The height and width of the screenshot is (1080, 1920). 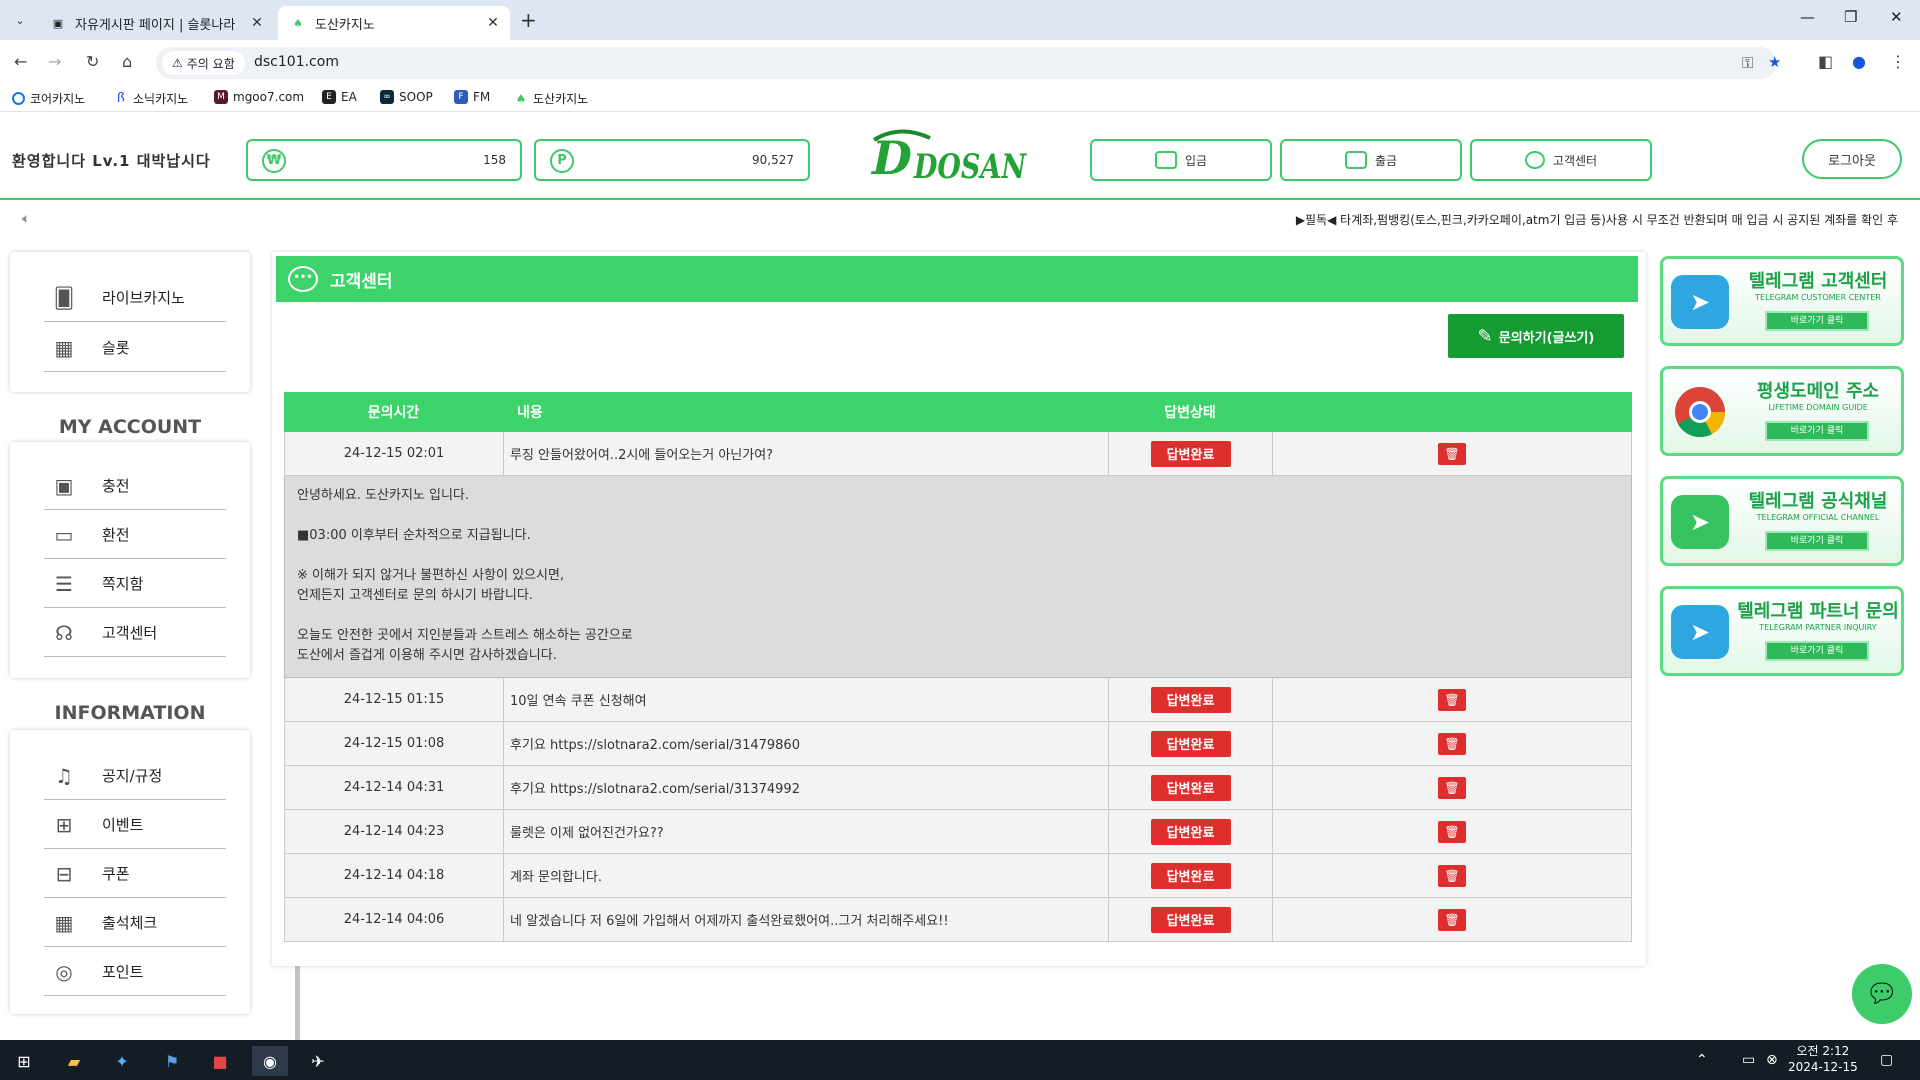 I want to click on bookmark-item: F FM, so click(x=472, y=97).